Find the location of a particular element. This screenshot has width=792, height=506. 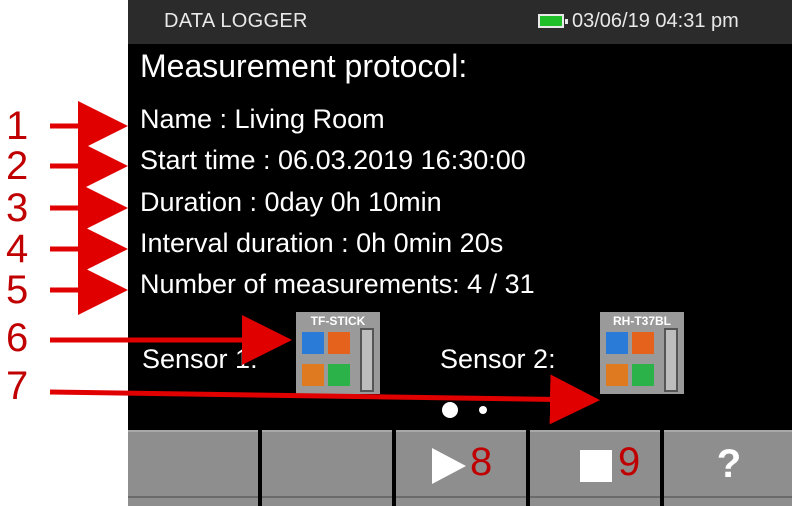

callout-number-1: 1 is located at coordinates (17, 126).